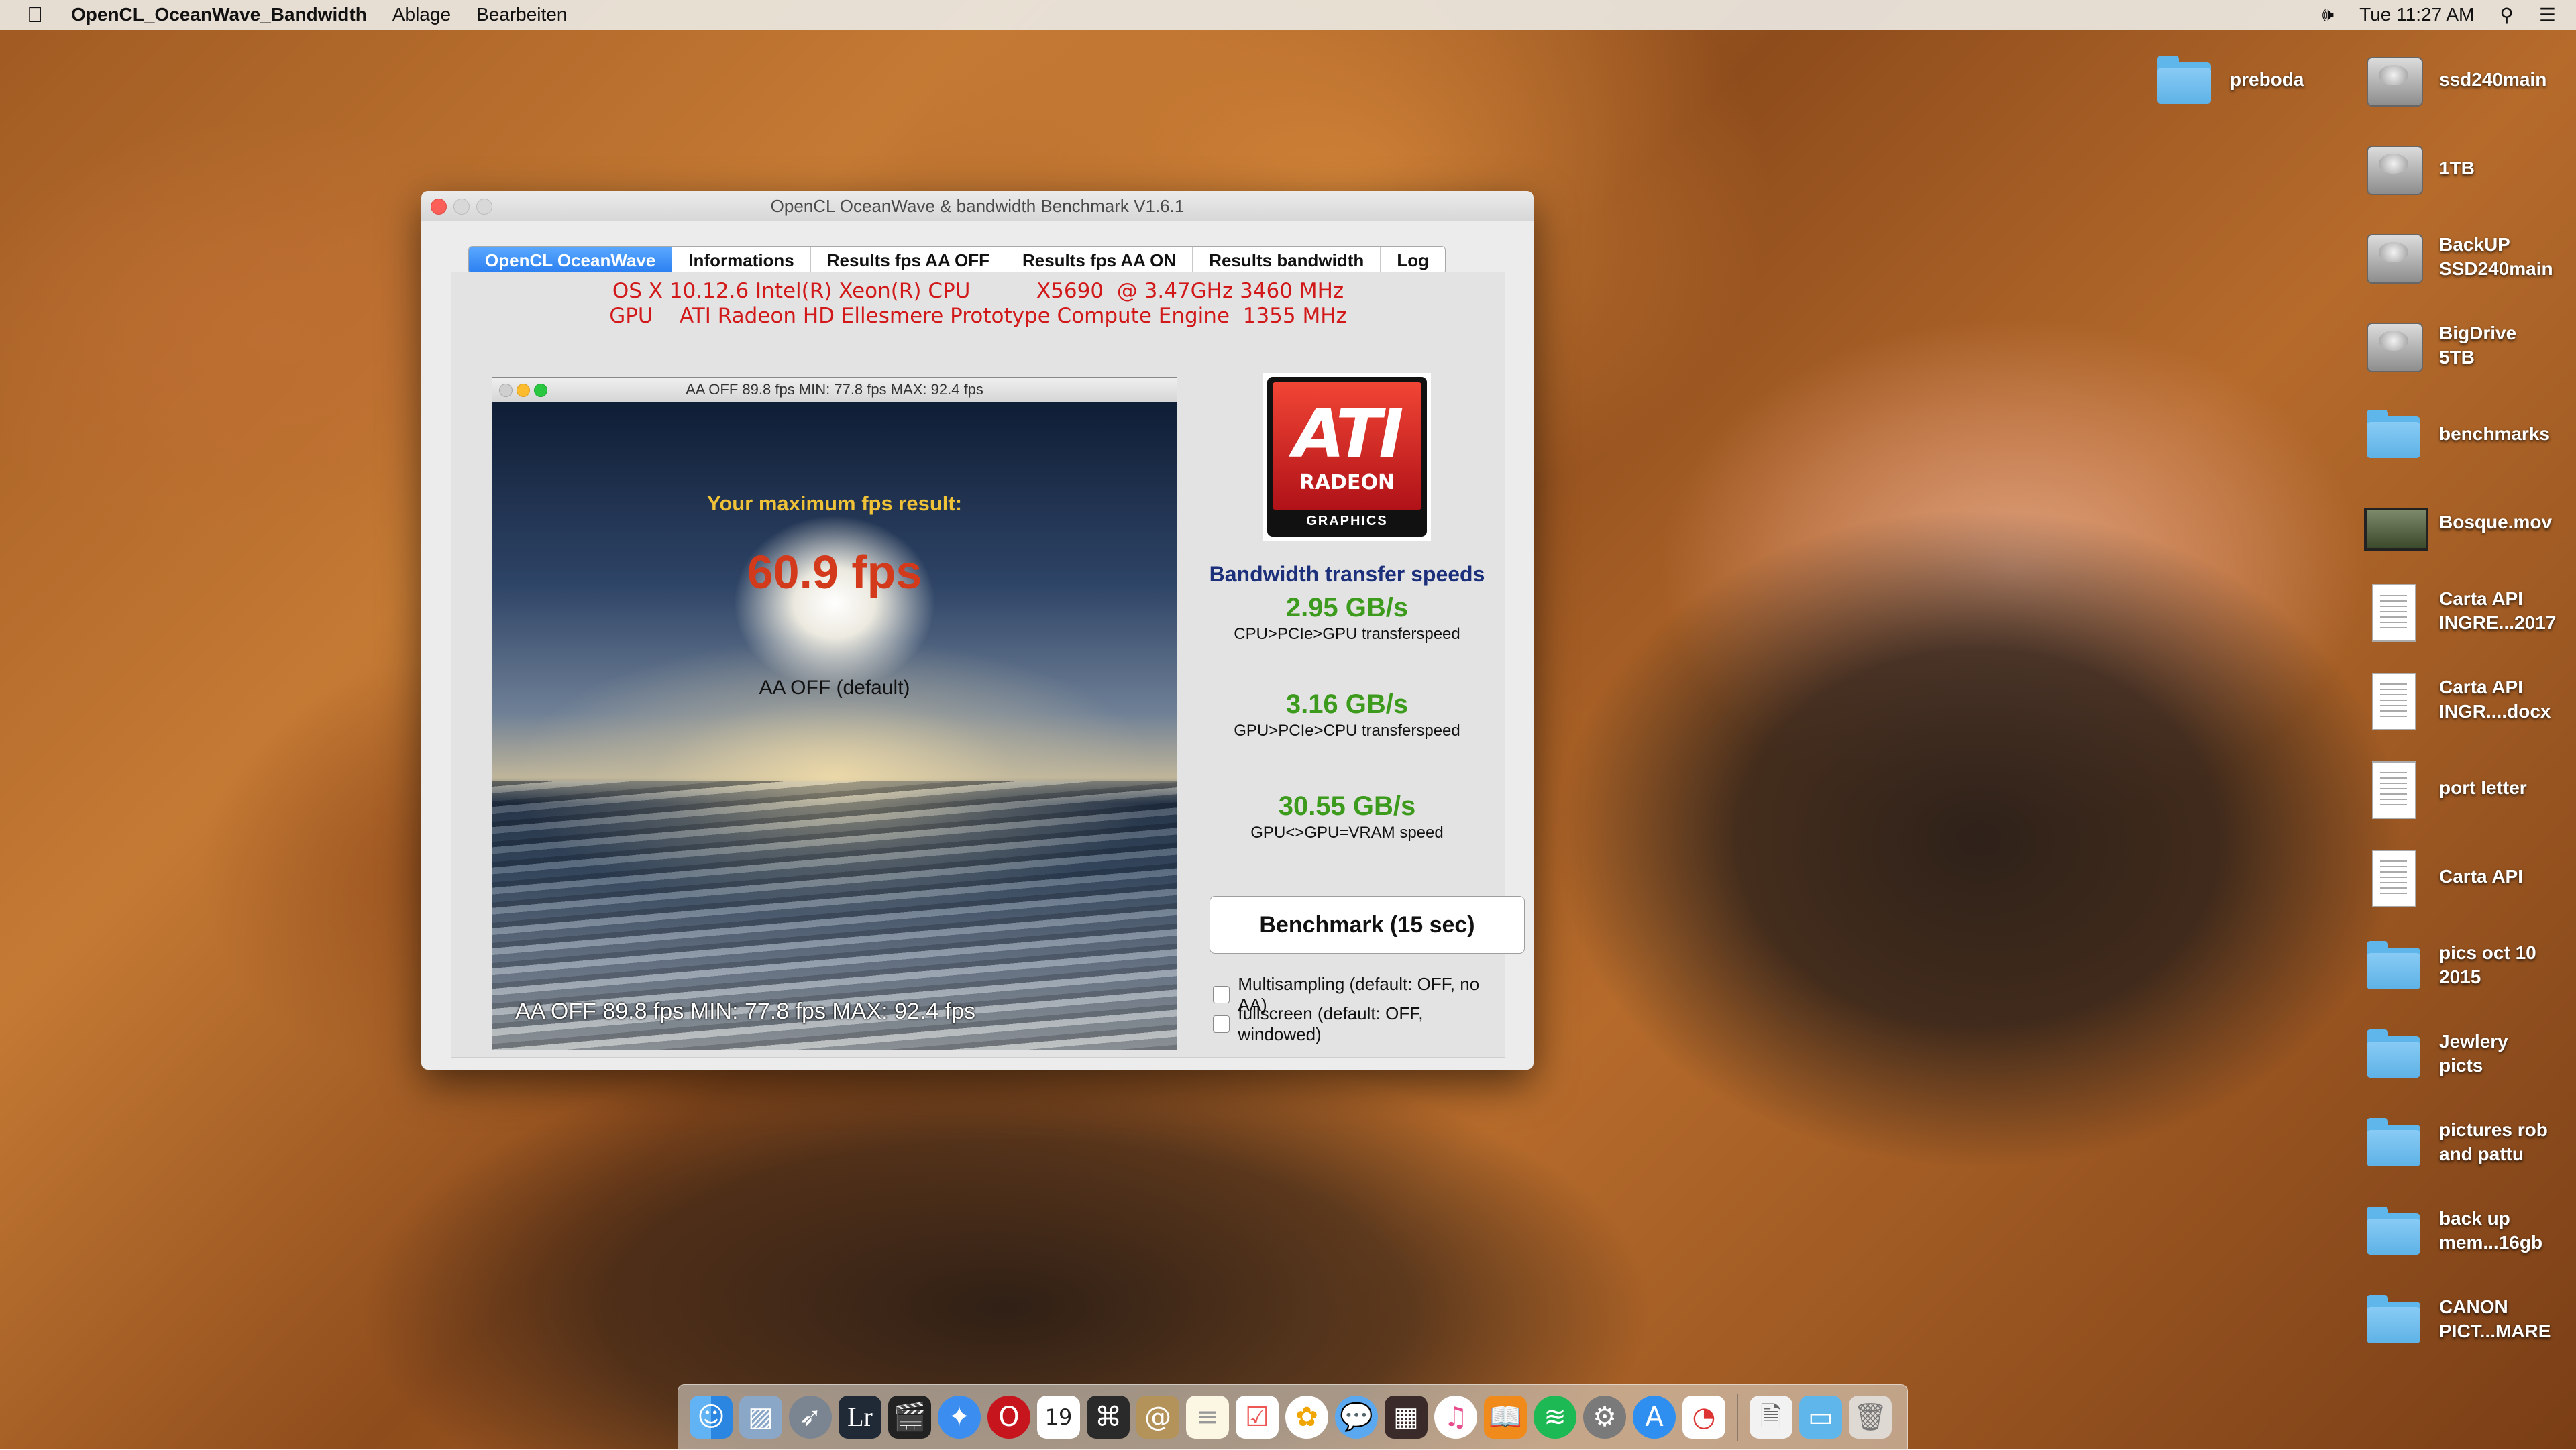 The image size is (2576, 1450). I want to click on desktop-icon-label: pics oct 10 2015, so click(2487, 964).